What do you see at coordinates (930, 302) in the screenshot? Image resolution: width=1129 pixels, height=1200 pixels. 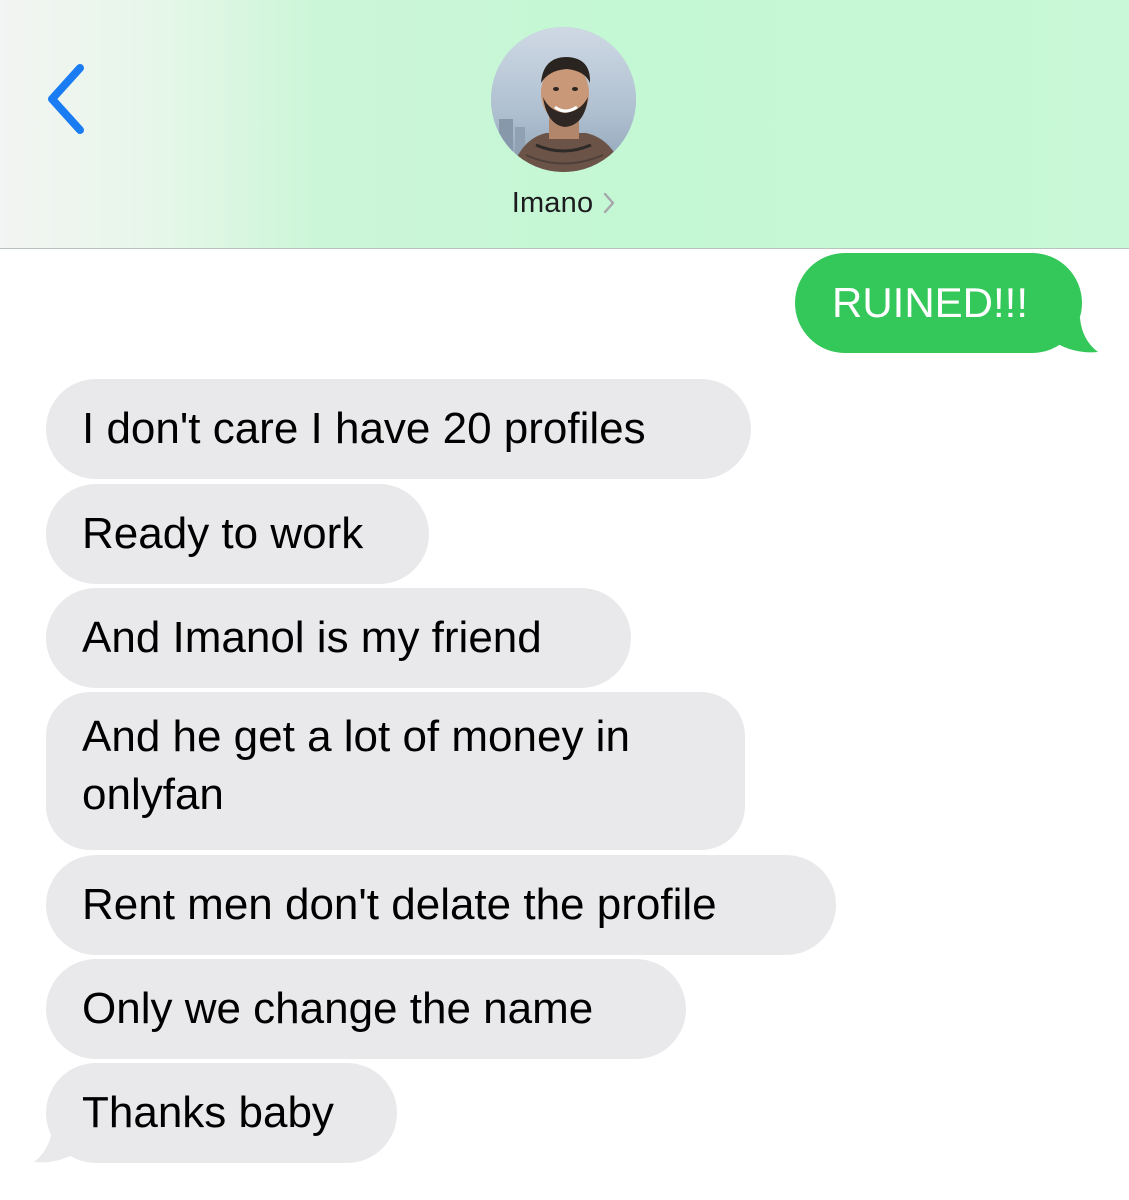 I see `message-text: RUINED!!!` at bounding box center [930, 302].